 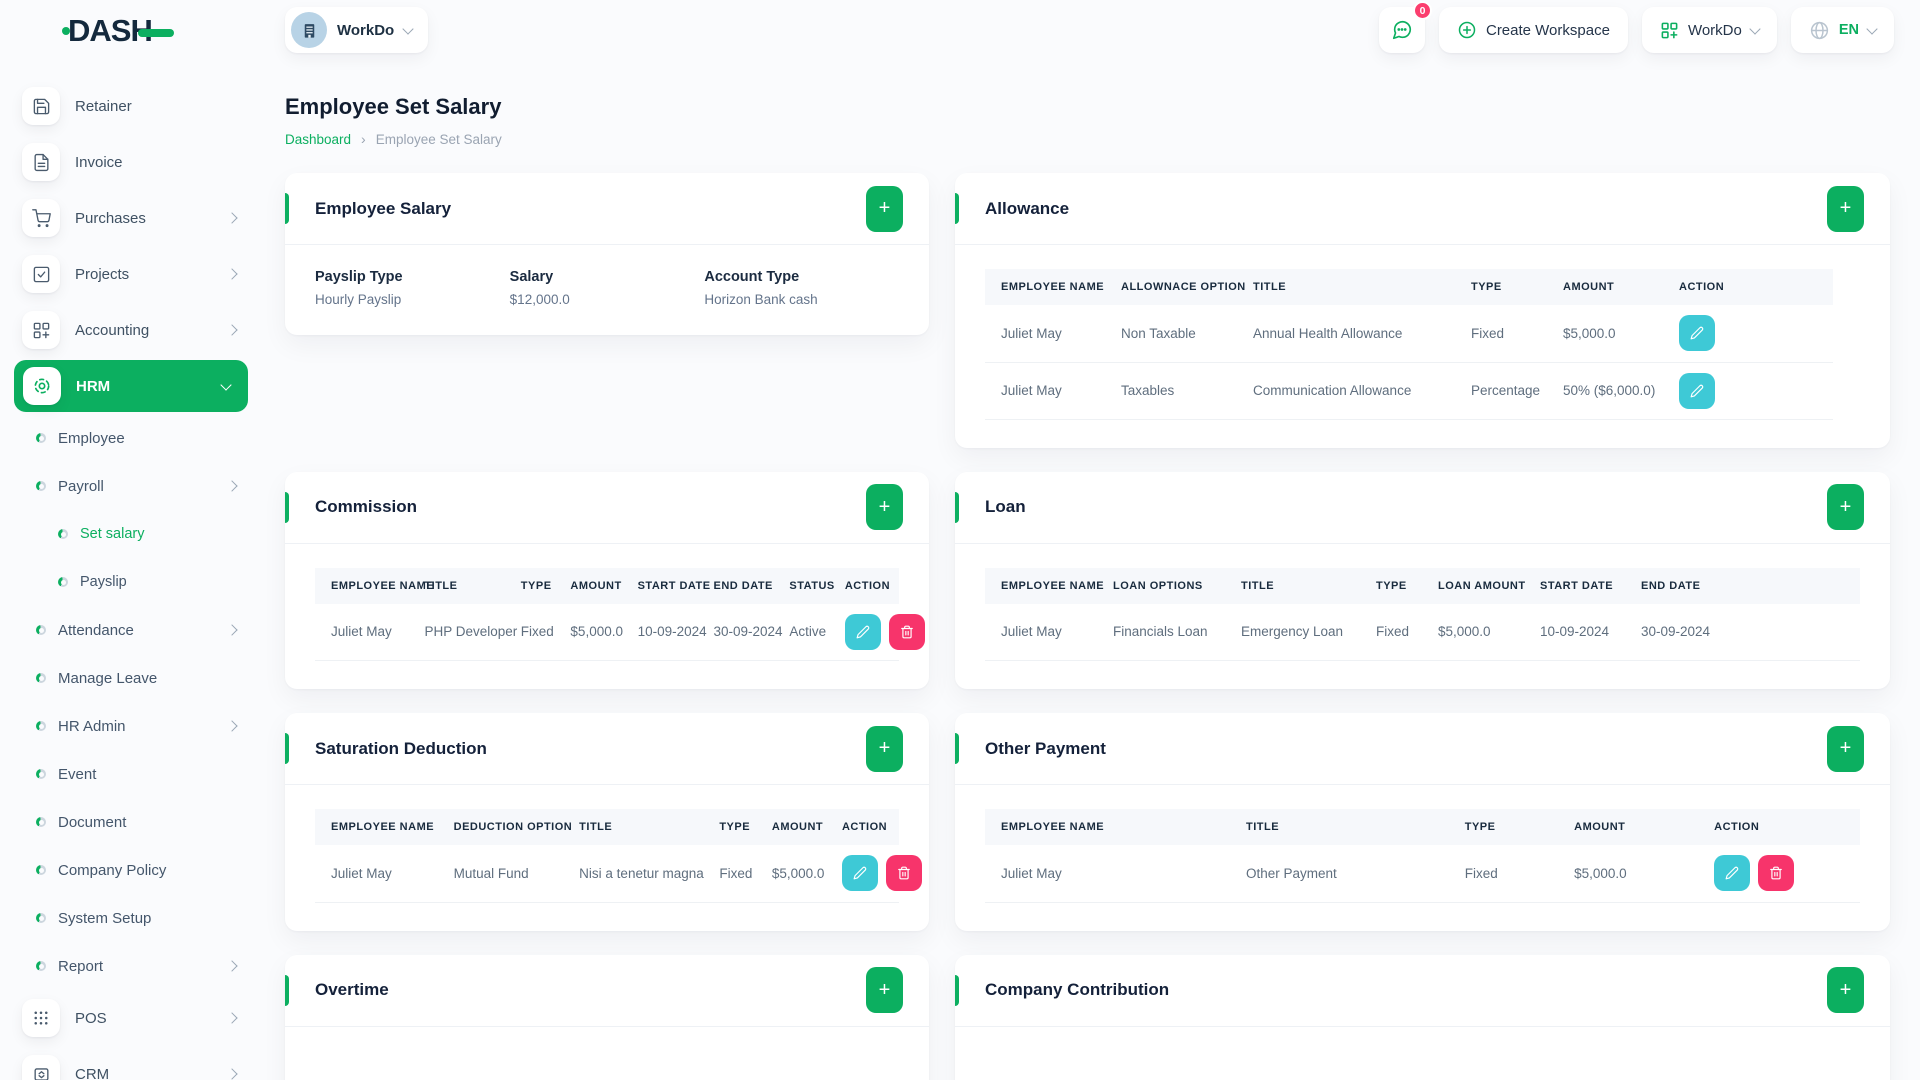 What do you see at coordinates (1848, 30) in the screenshot?
I see `language-code: EN` at bounding box center [1848, 30].